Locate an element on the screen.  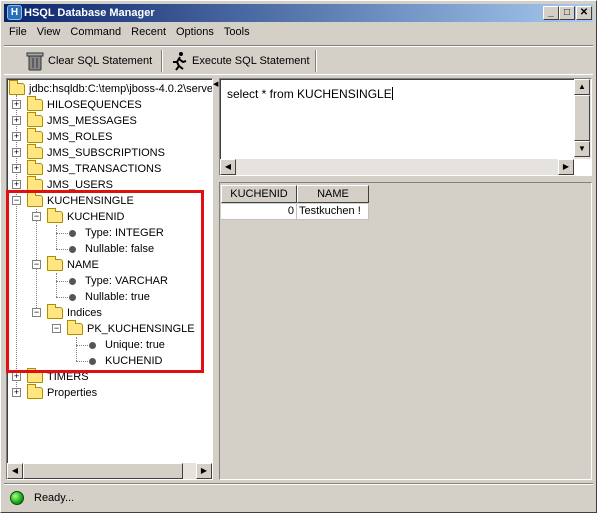
execute-sql-button: Execute SQL Statement is located at coordinates (241, 61).